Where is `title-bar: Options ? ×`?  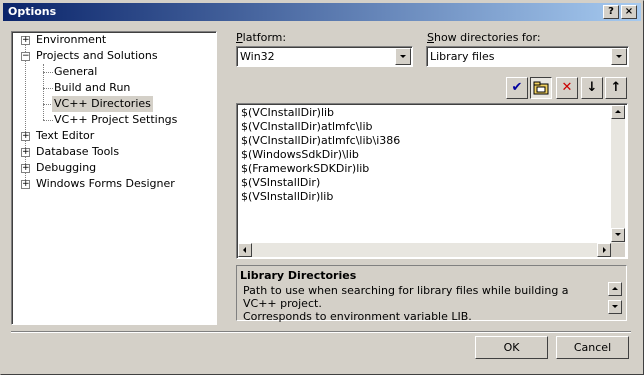 title-bar: Options ? × is located at coordinates (322, 12).